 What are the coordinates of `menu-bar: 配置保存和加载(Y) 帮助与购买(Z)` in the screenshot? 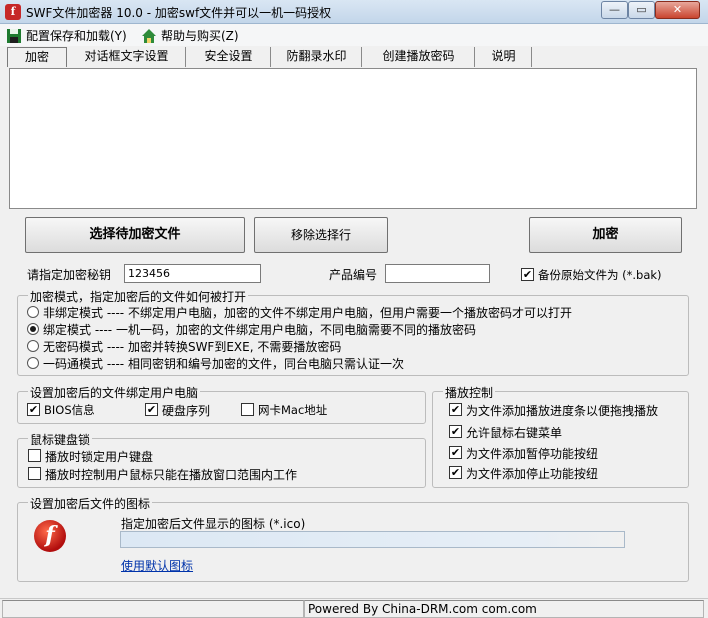 It's located at (354, 35).